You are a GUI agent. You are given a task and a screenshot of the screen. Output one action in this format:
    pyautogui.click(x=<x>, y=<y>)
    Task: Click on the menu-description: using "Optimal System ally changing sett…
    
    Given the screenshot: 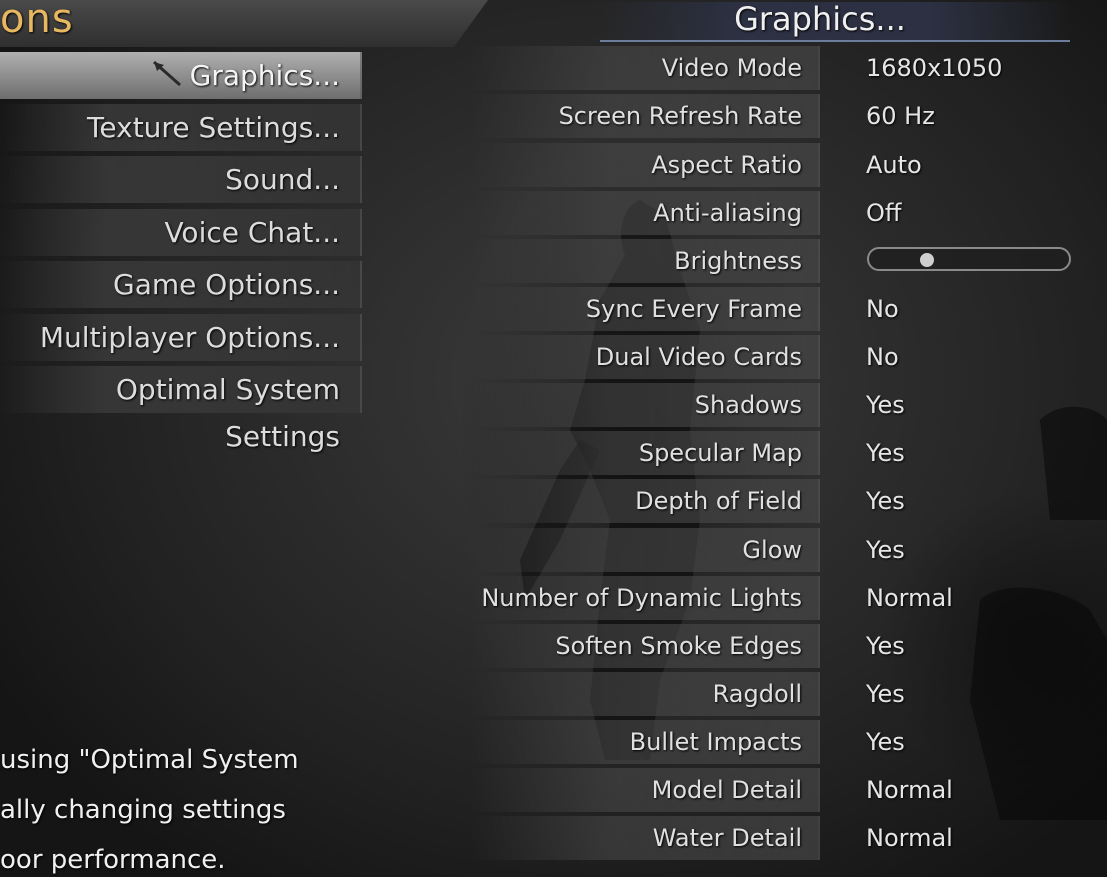 What is the action you would take?
    pyautogui.click(x=180, y=806)
    